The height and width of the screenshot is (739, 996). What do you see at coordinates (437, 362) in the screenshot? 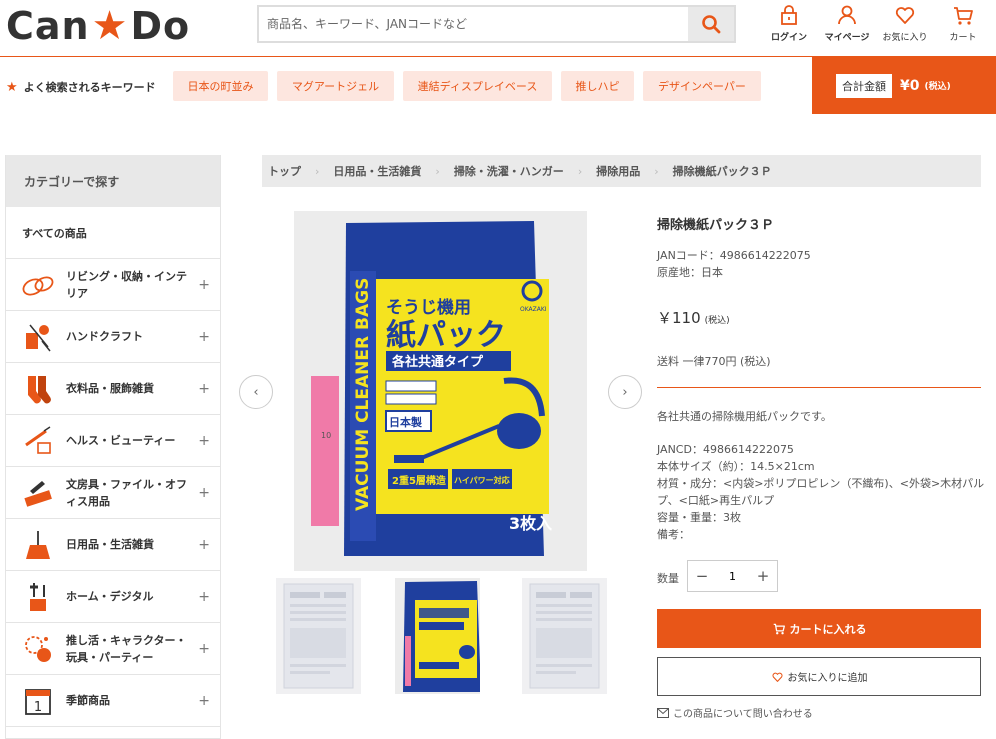
I see `pkg-subtitle: 各社共通タイプ` at bounding box center [437, 362].